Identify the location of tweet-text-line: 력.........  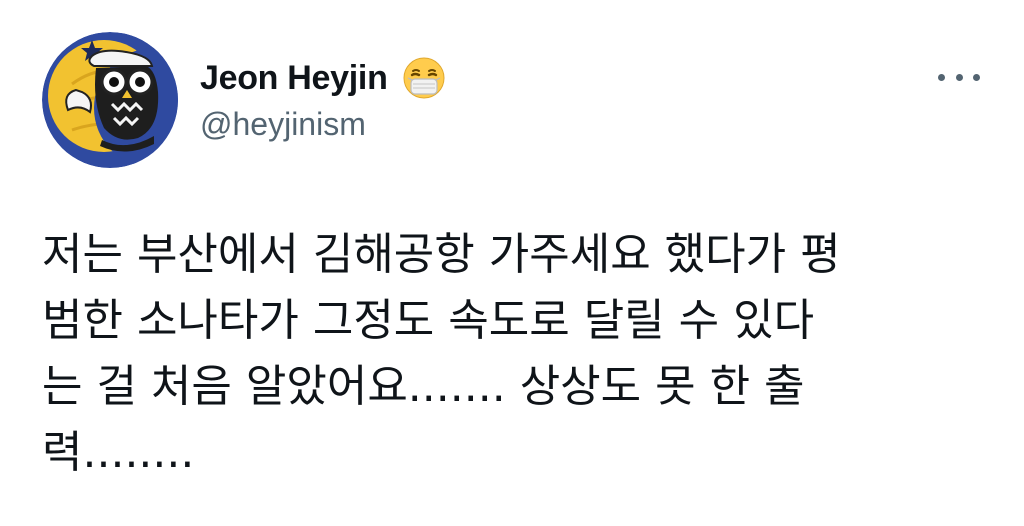
(118, 452).